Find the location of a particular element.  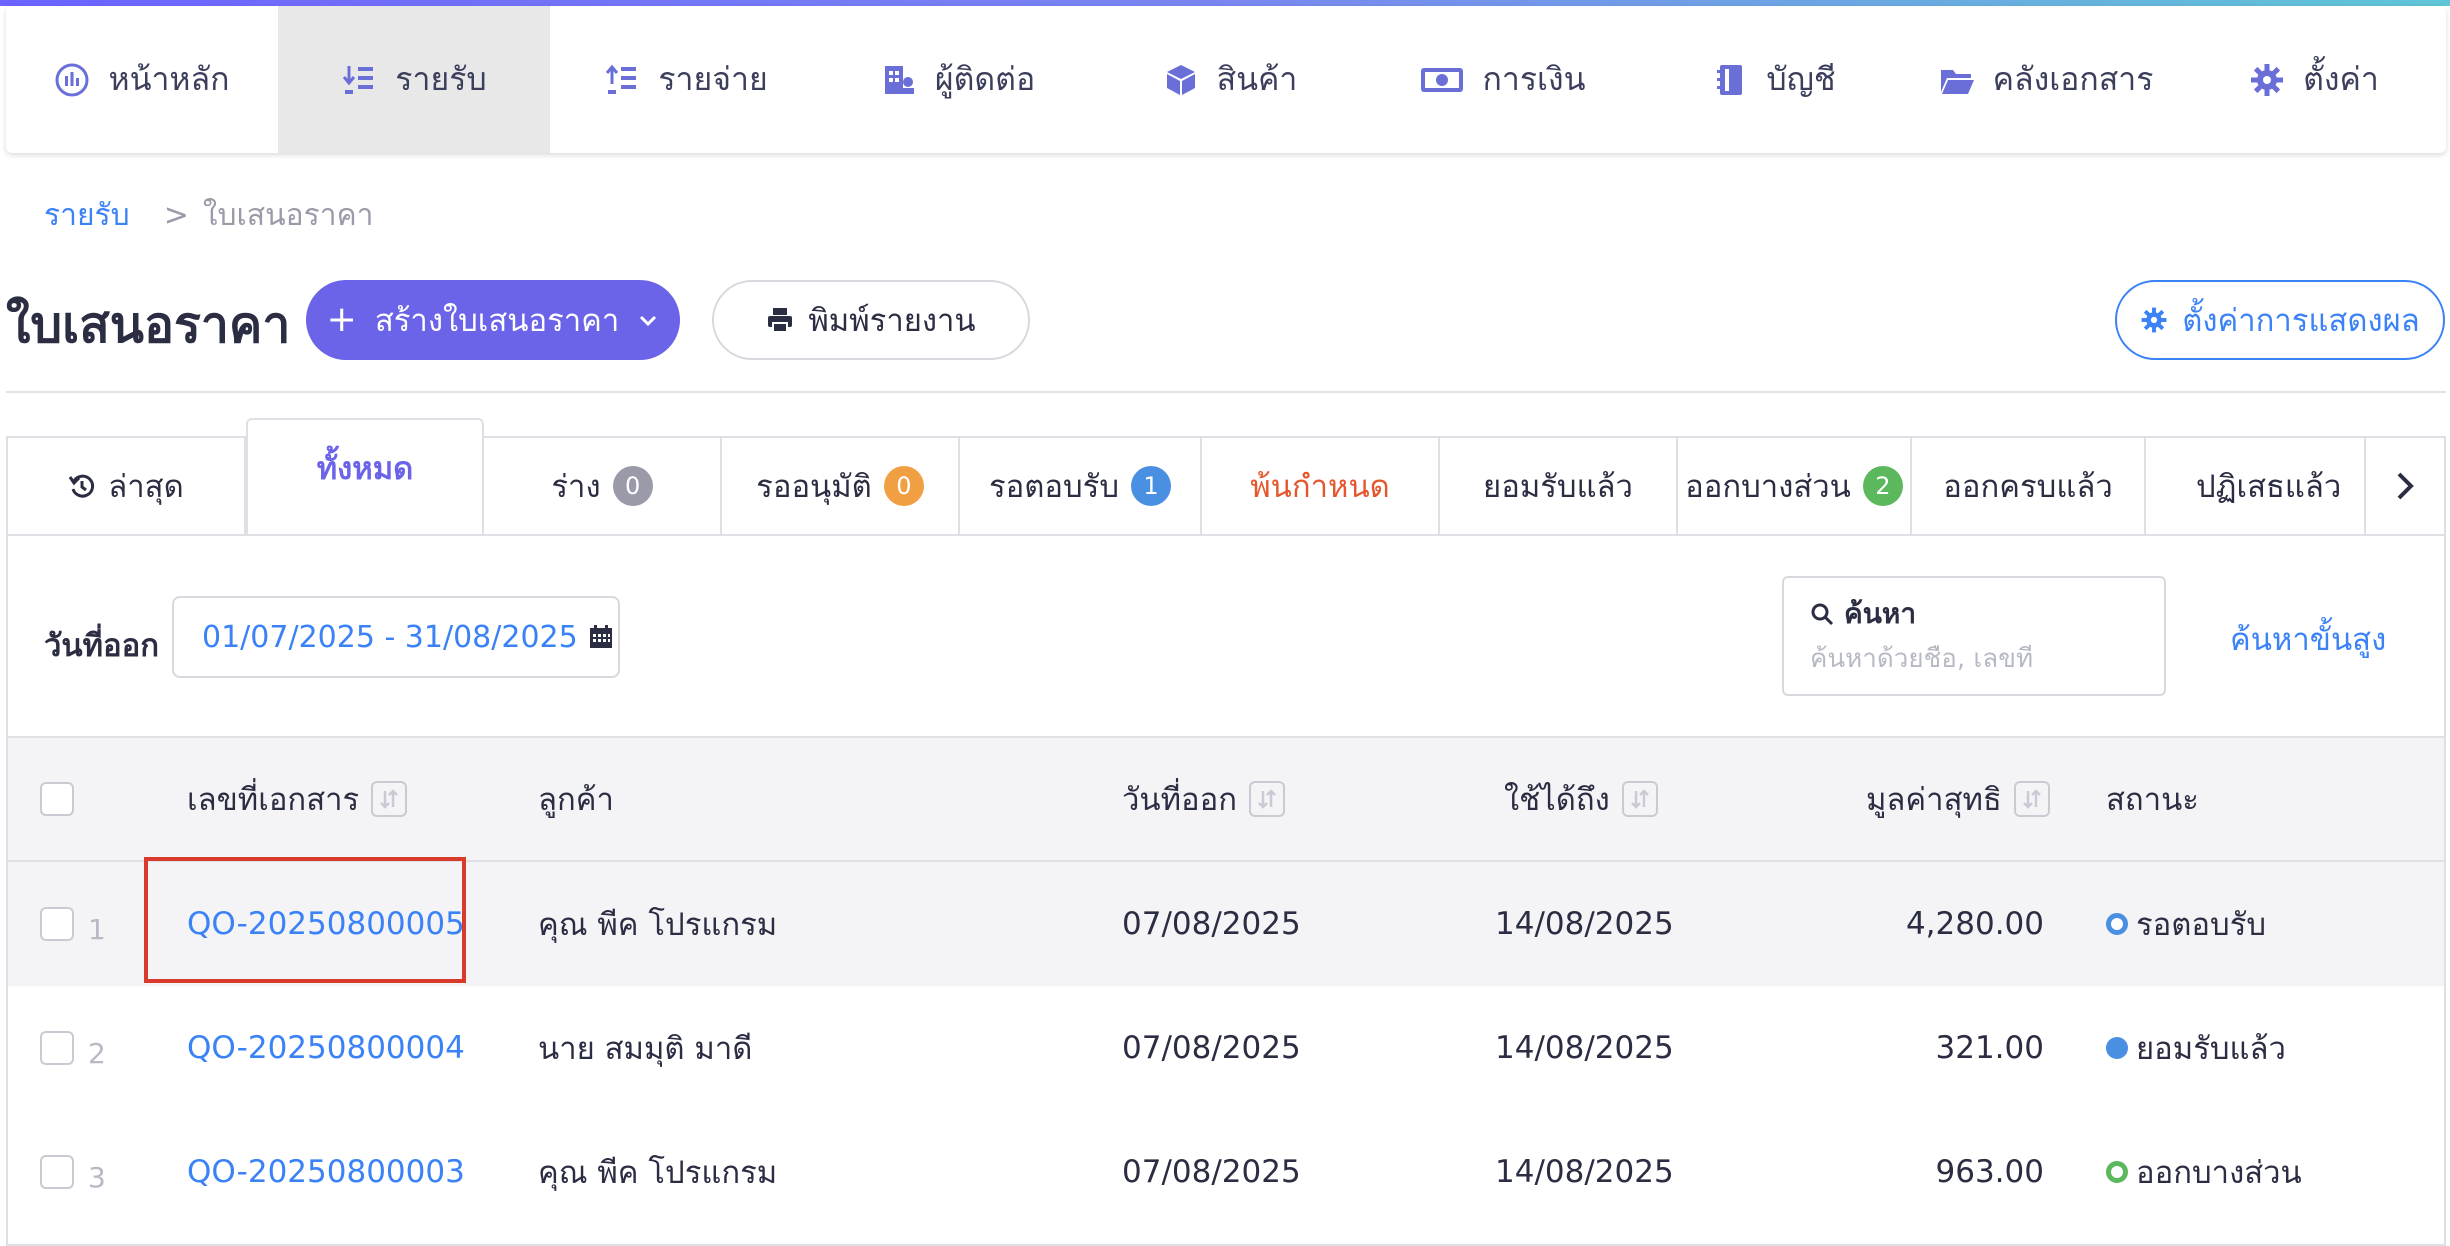

tab-label: ล่าสุด is located at coordinates (146, 487).